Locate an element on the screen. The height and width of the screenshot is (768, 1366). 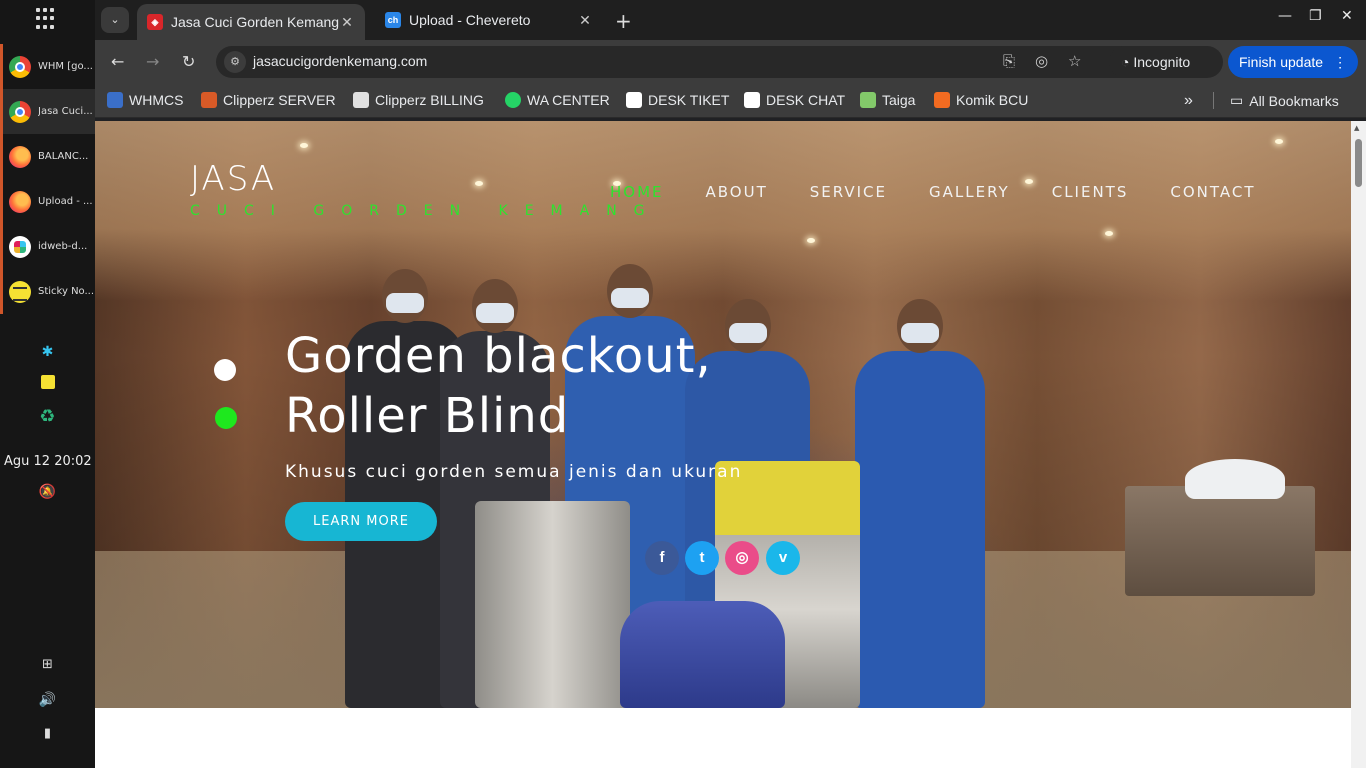
sticky-notes-icon is located at coordinates (20, 291).